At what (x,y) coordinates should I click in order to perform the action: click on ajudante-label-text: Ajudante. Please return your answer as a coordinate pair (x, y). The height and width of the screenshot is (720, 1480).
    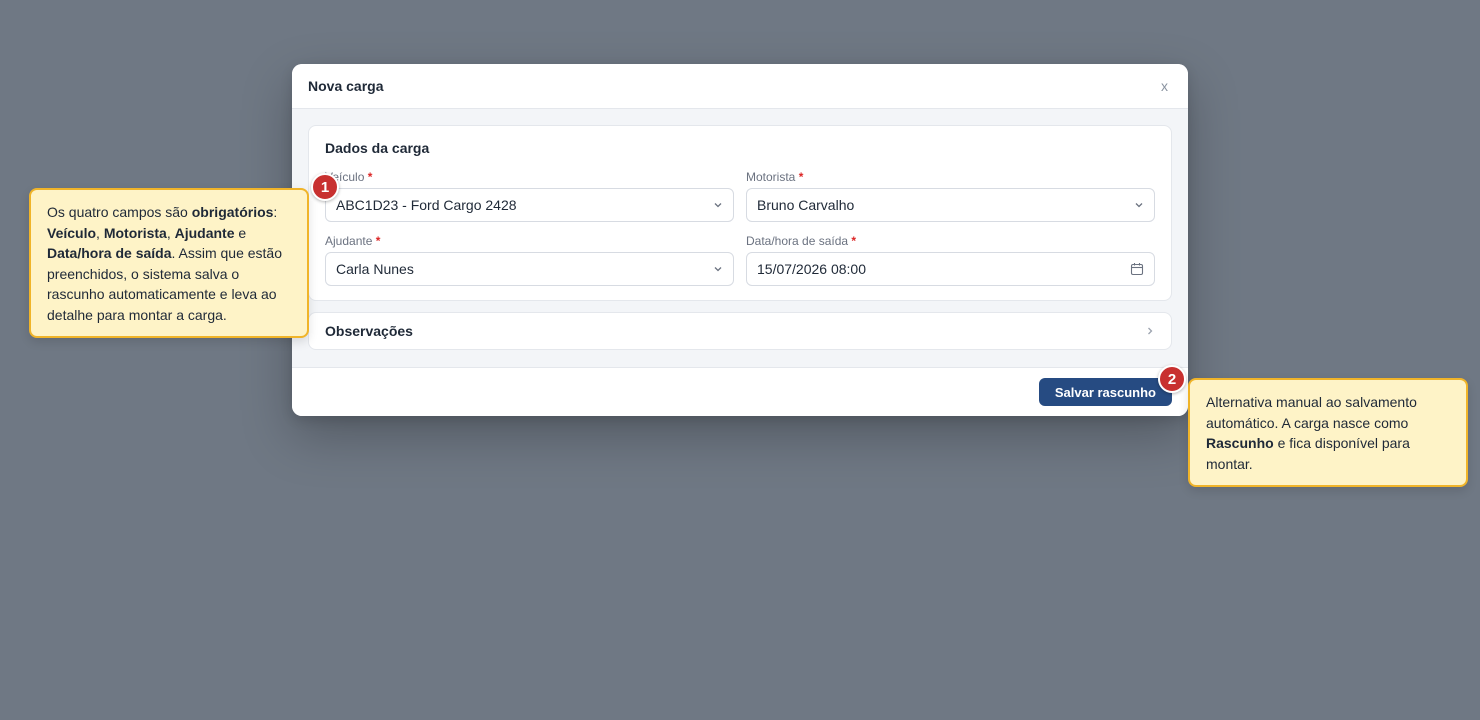
    Looking at the image, I should click on (349, 241).